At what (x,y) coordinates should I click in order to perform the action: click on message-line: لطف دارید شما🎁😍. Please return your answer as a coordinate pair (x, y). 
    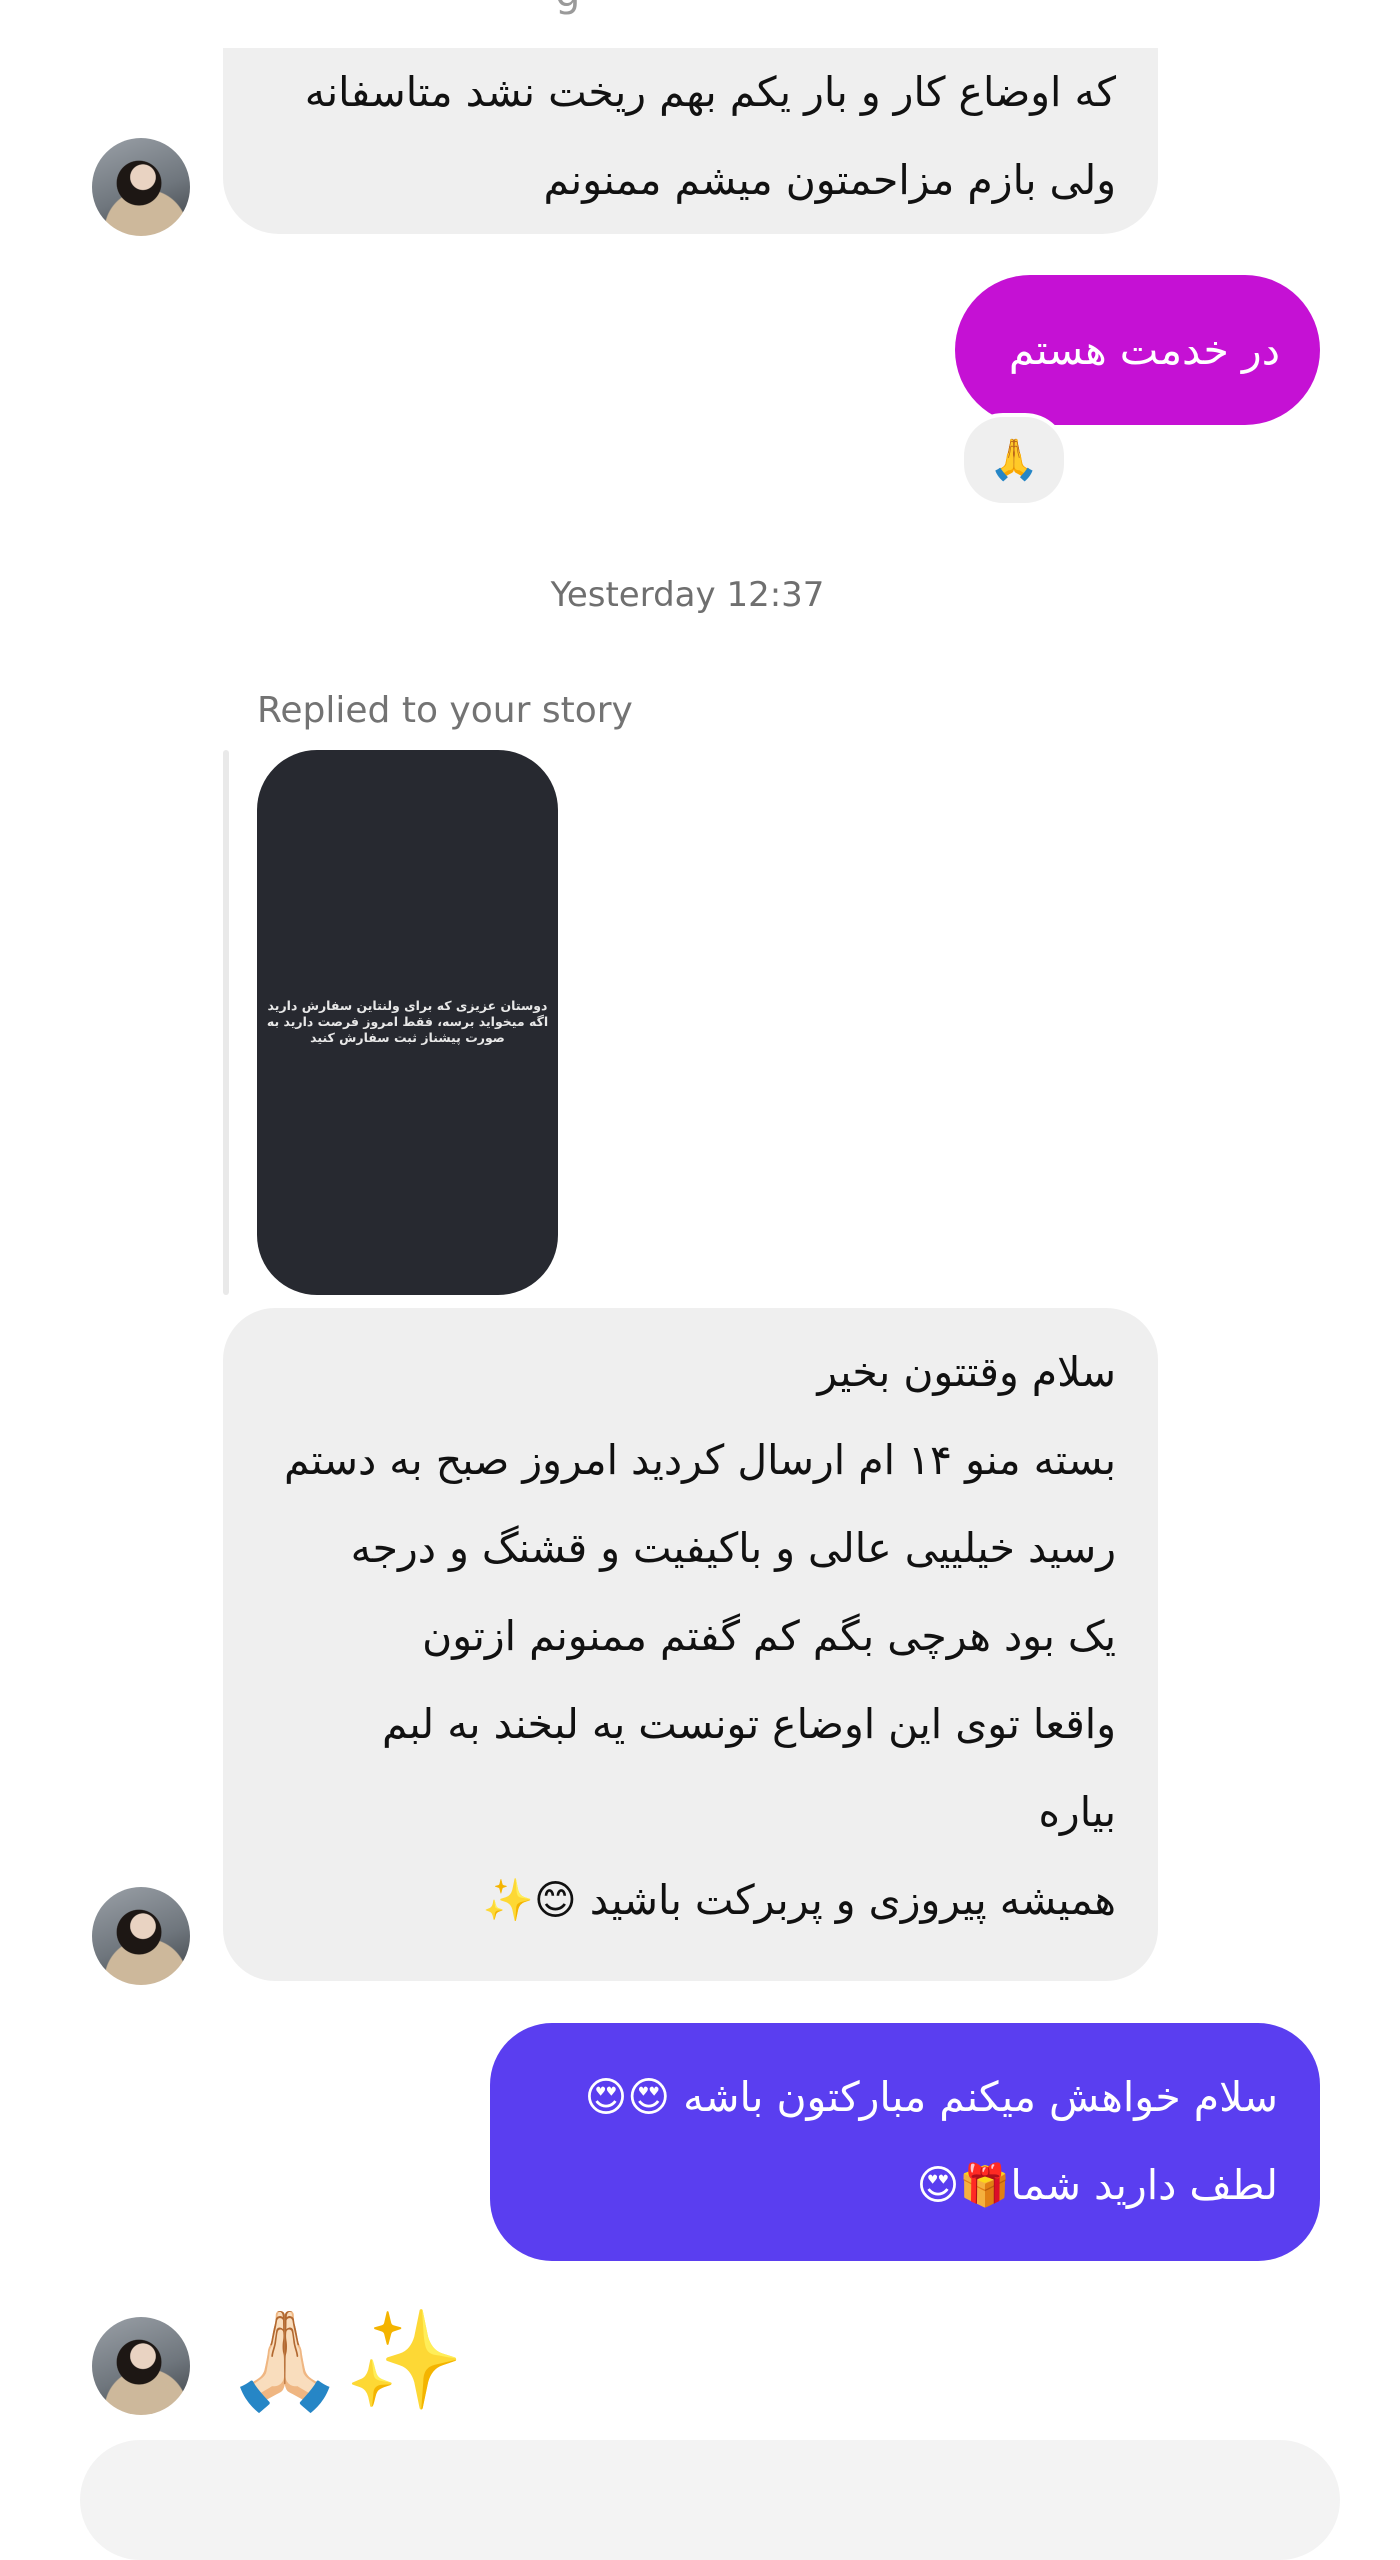
    Looking at the image, I should click on (1097, 2185).